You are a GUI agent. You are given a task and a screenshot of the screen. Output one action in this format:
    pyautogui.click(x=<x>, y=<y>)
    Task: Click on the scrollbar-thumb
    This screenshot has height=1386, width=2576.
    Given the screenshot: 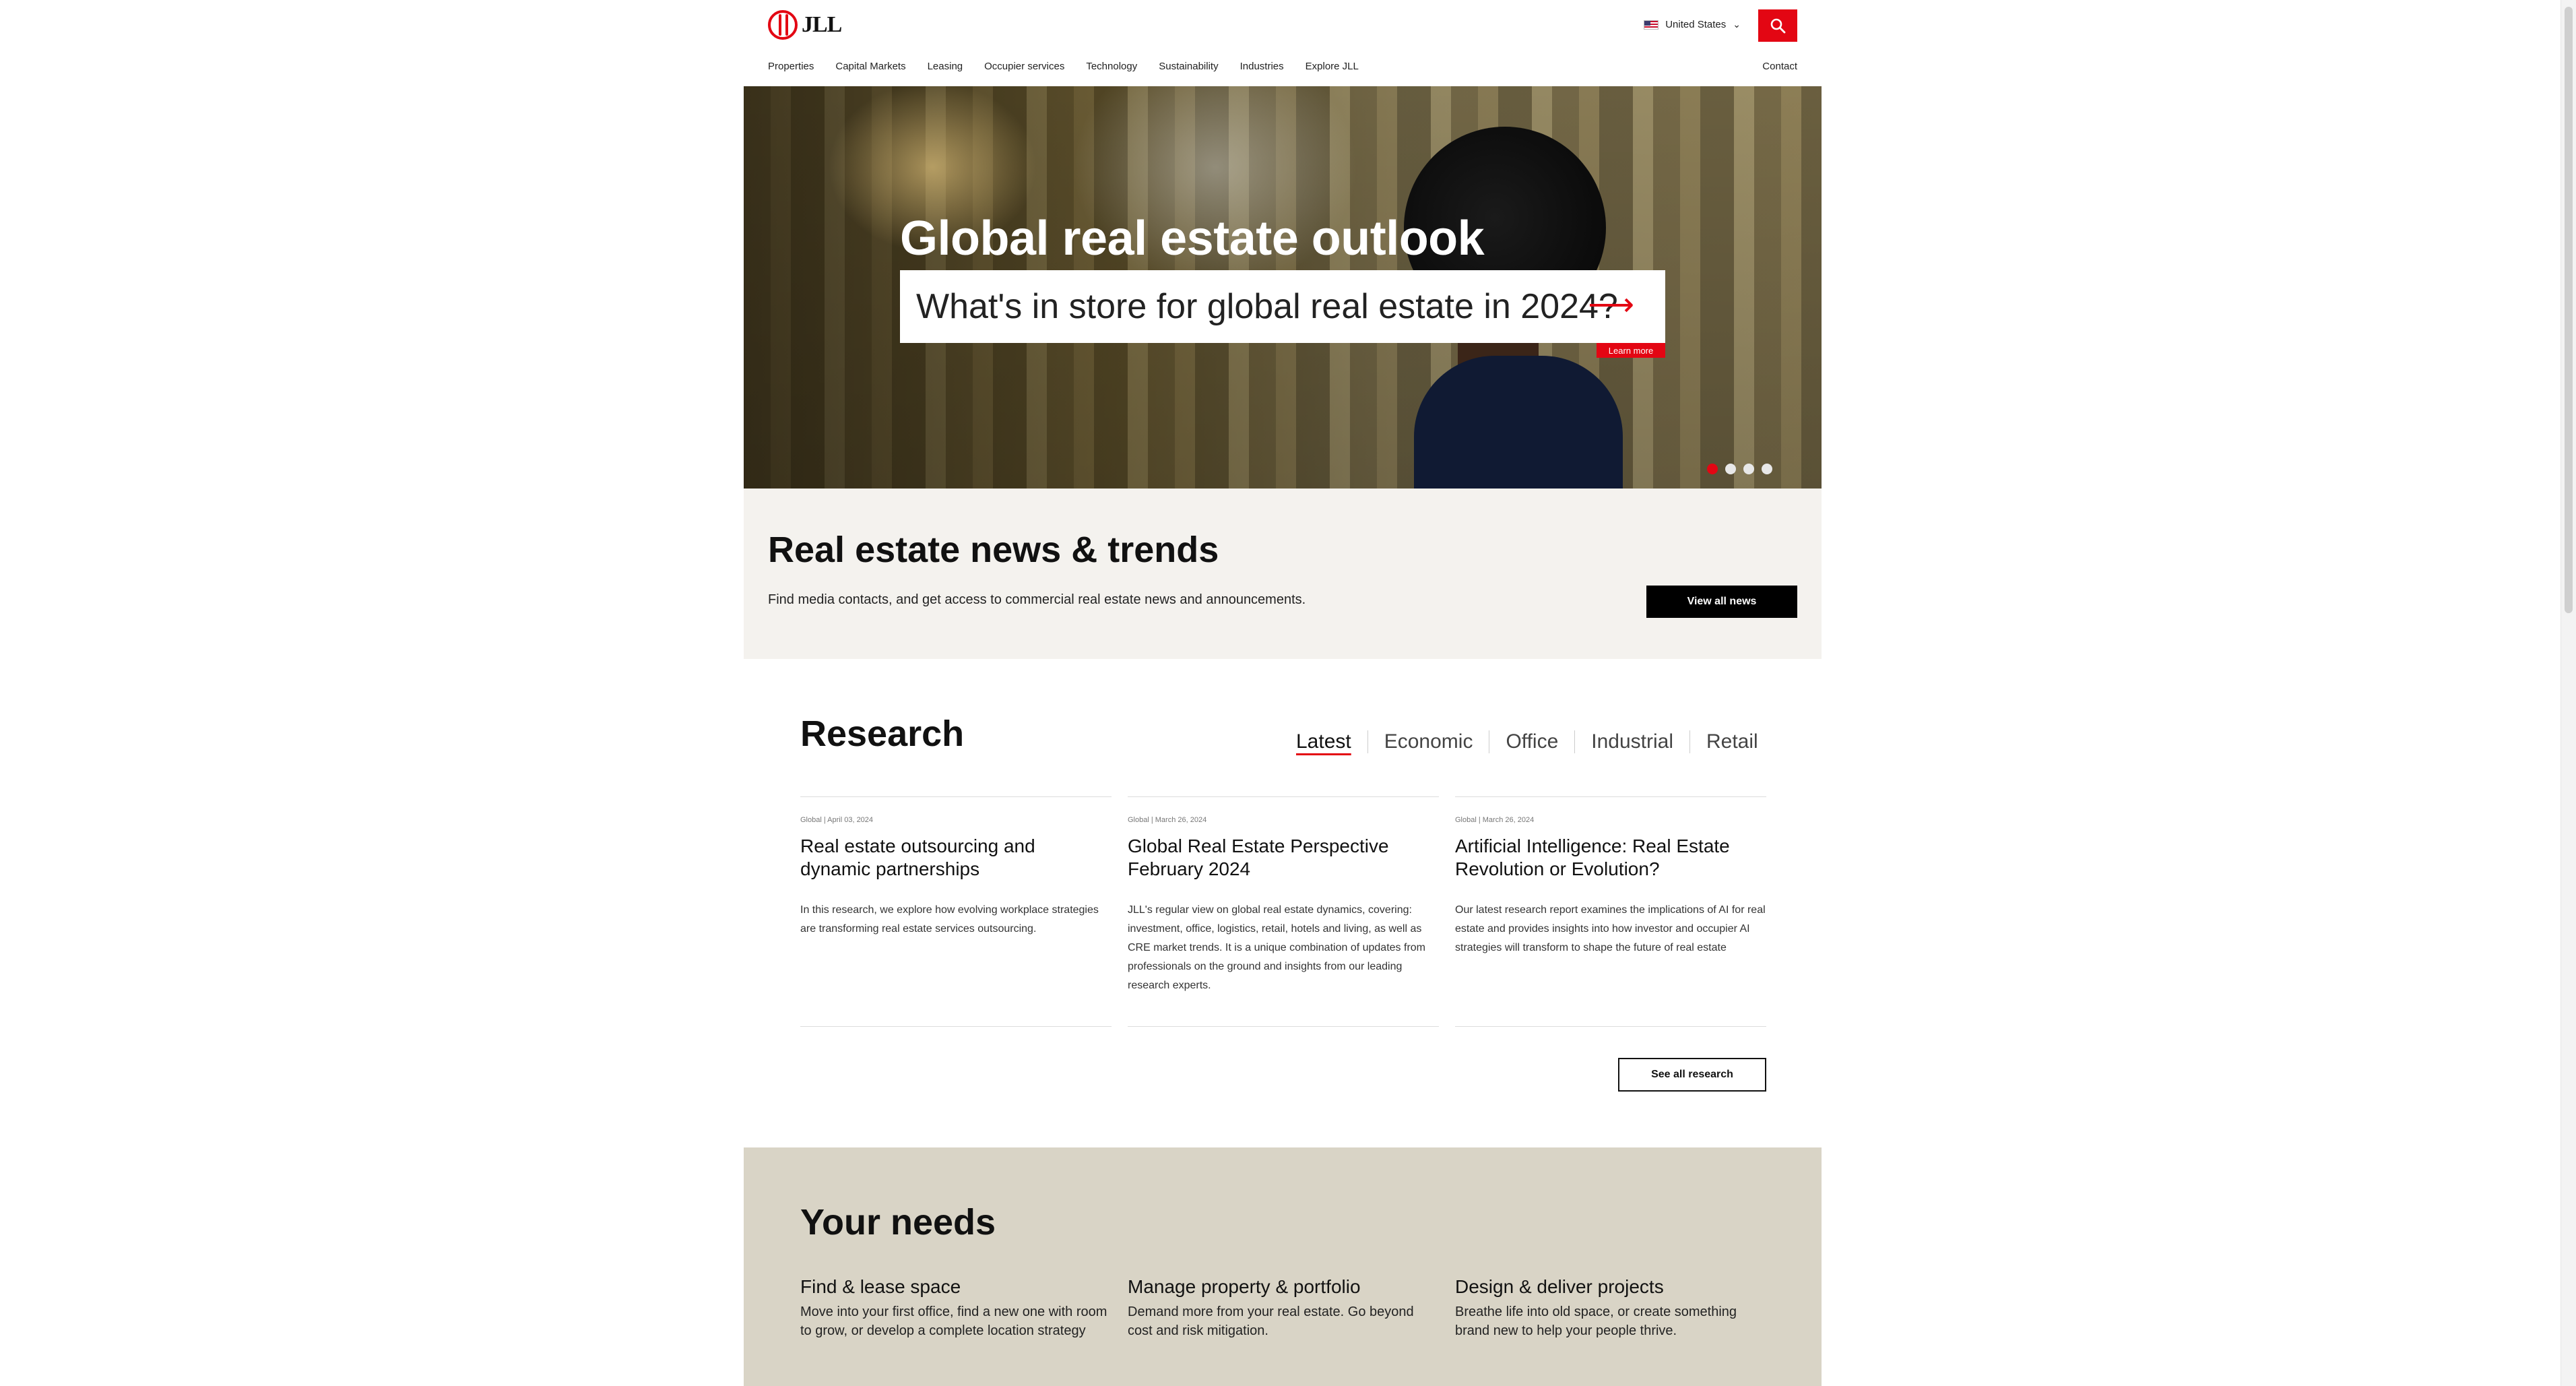 What is the action you would take?
    pyautogui.click(x=2569, y=310)
    